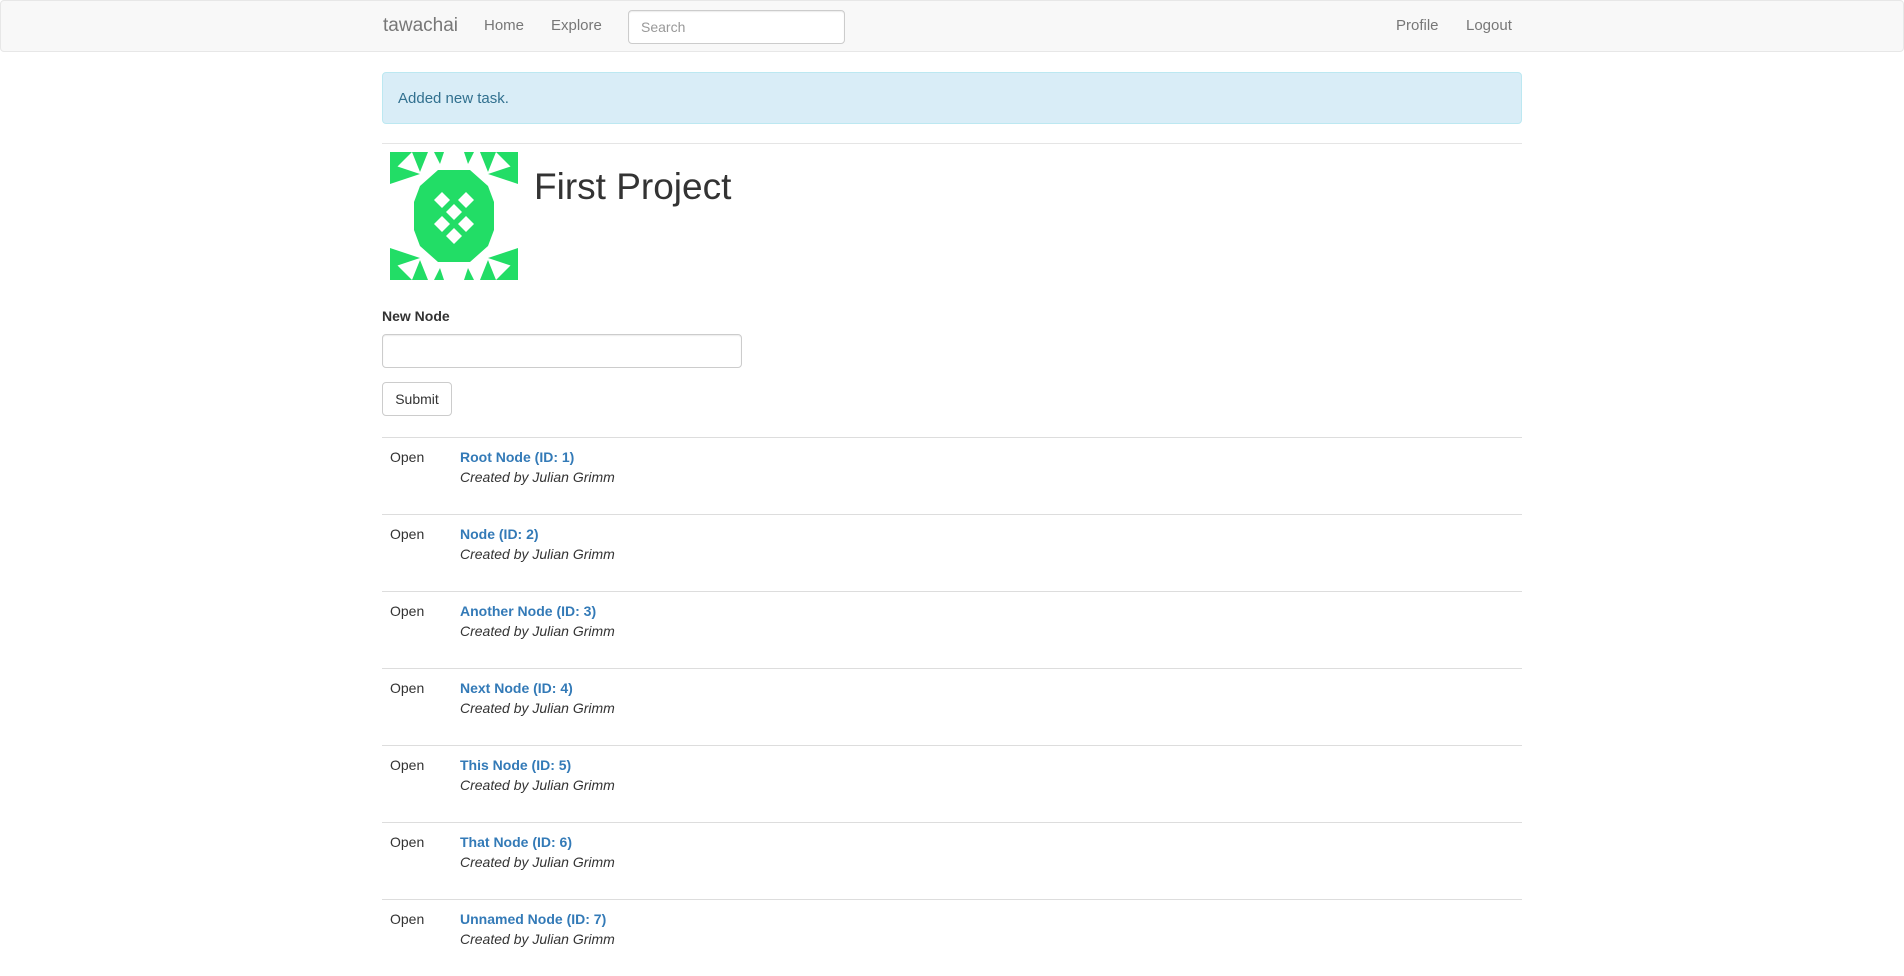 The height and width of the screenshot is (976, 1904). What do you see at coordinates (533, 919) in the screenshot?
I see `node-title-link: Unnamed Node (ID: 7)` at bounding box center [533, 919].